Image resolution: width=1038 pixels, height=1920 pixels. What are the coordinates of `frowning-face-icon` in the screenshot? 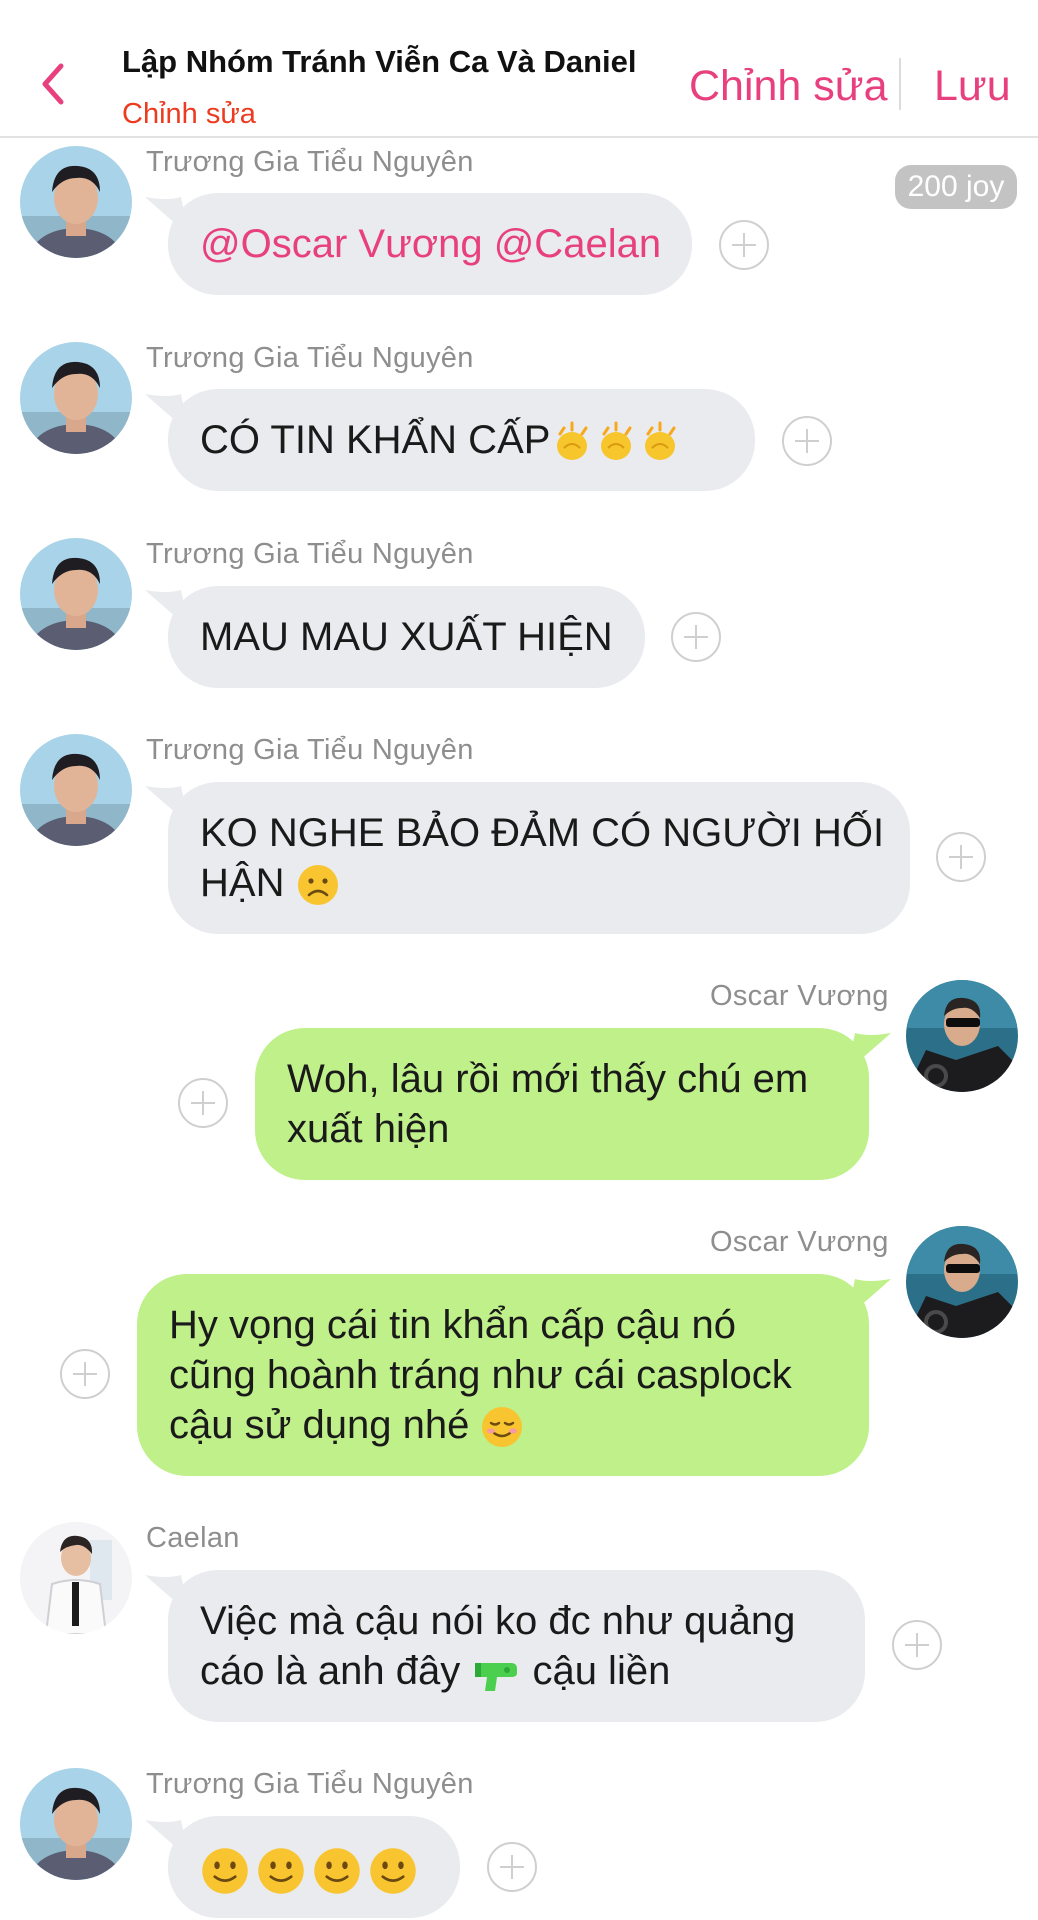 It's located at (317, 885).